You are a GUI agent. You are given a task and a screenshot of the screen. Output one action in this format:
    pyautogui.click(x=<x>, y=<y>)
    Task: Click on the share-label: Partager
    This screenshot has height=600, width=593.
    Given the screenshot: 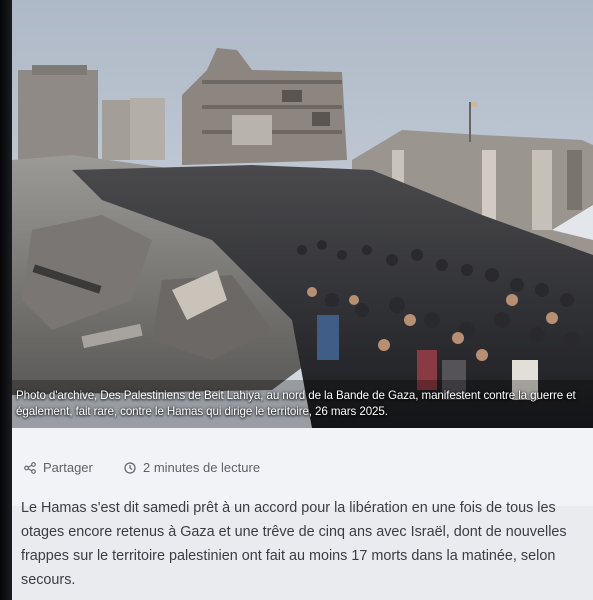 What is the action you would take?
    pyautogui.click(x=68, y=467)
    